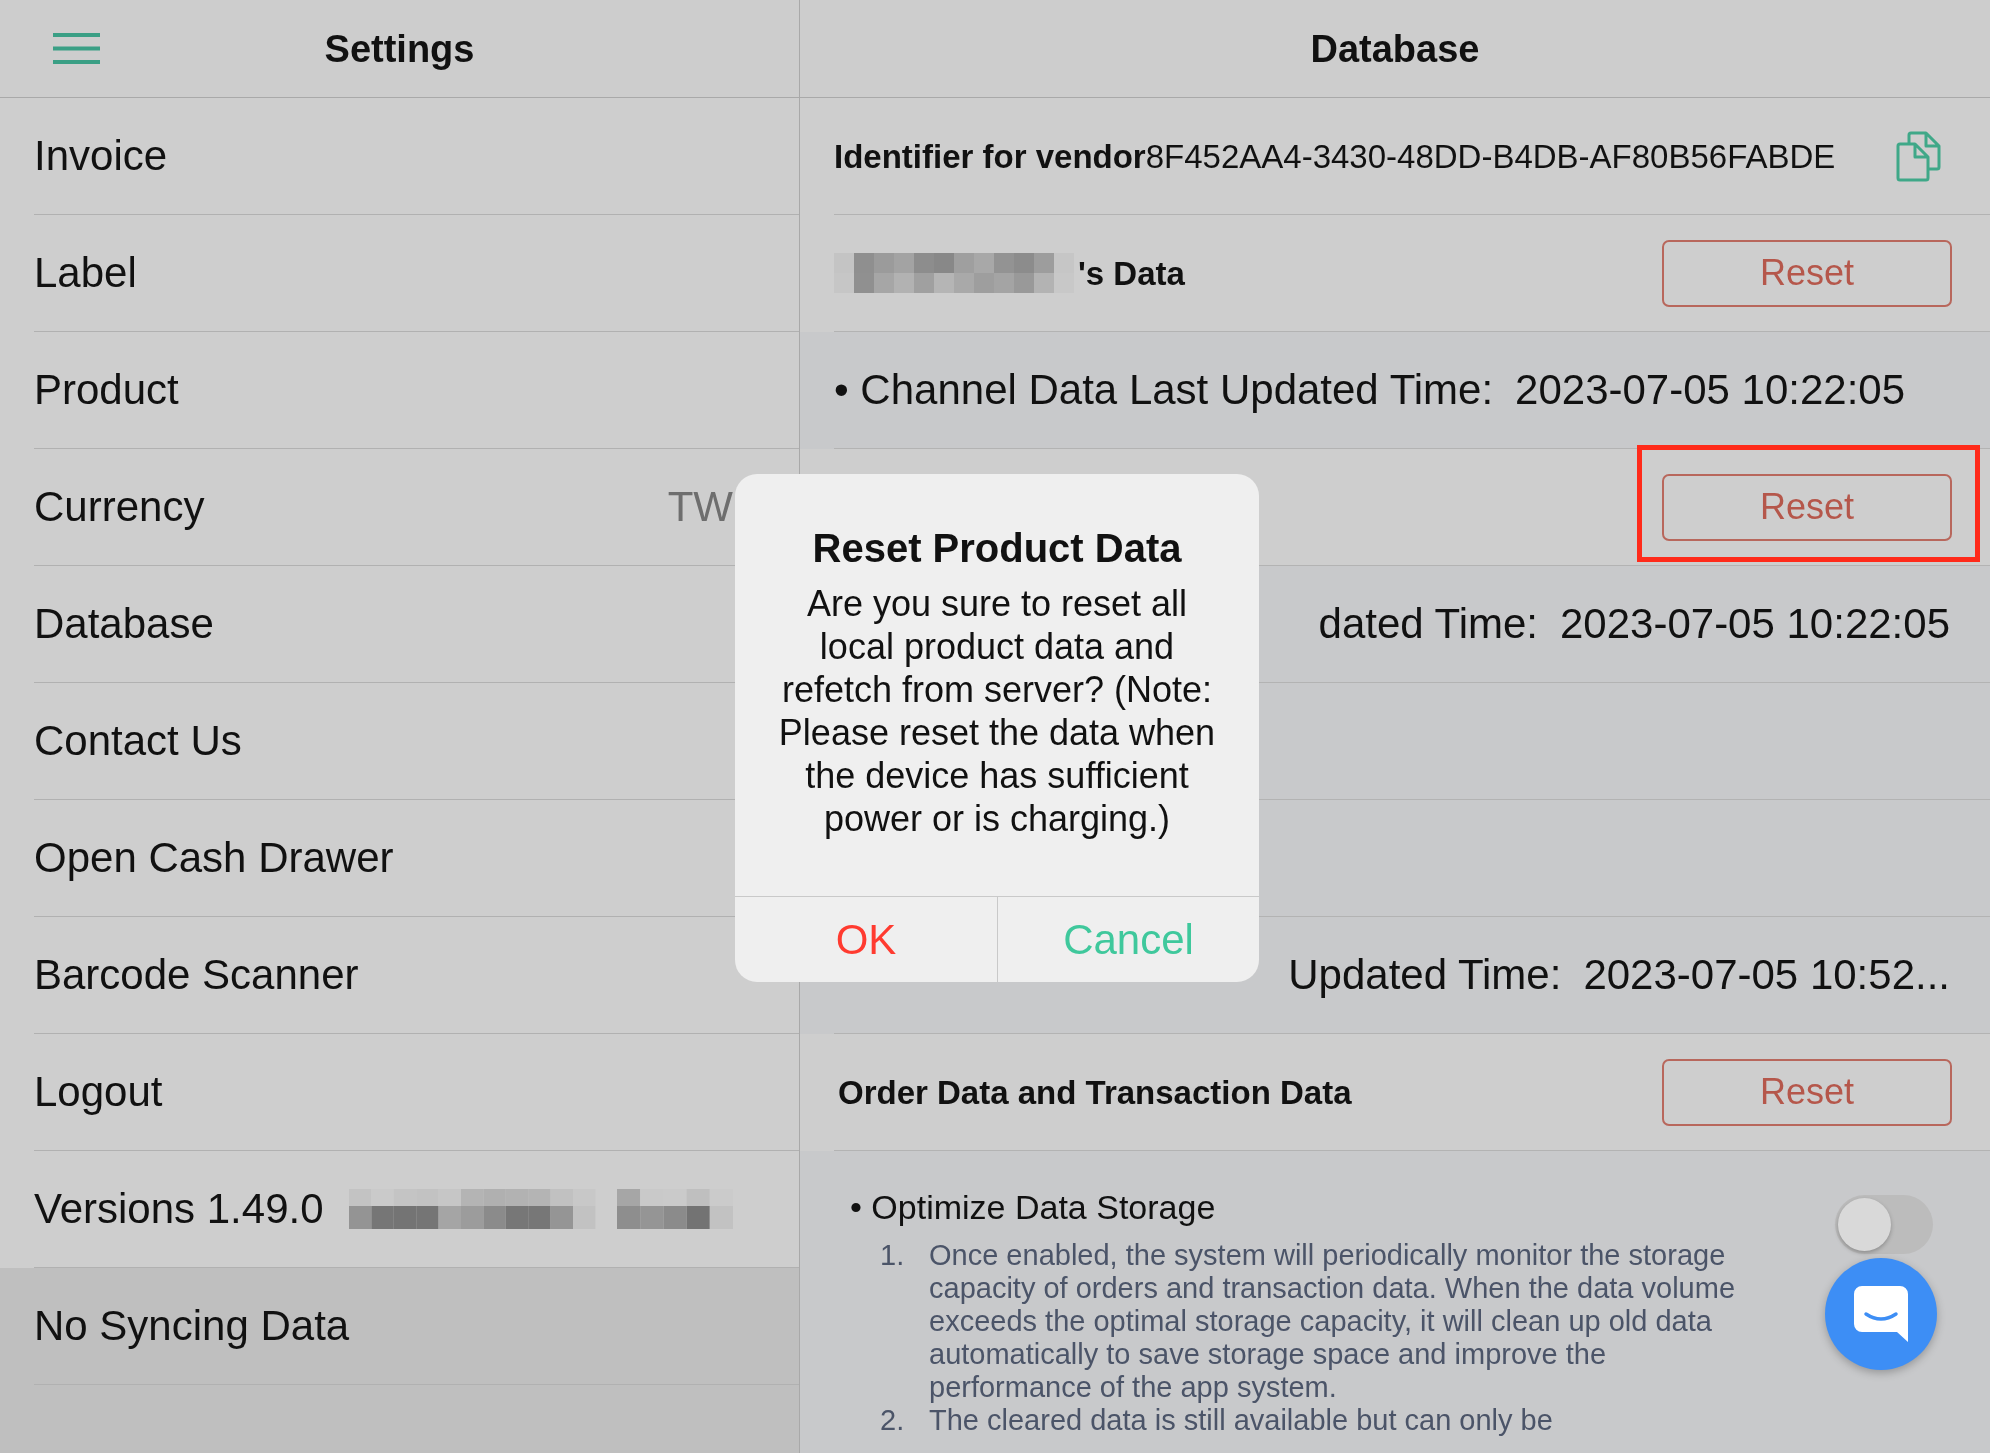 The image size is (1990, 1453). Describe the element at coordinates (1333, 1321) in the screenshot. I see `note-text: Once enabled, the system will periodically monitor the storage capacity of orders and transaction data. When the data volume exceeds the optimal storage capacity, it will clean up old data automatically to save storage space and improve the performance of the app system.` at that location.